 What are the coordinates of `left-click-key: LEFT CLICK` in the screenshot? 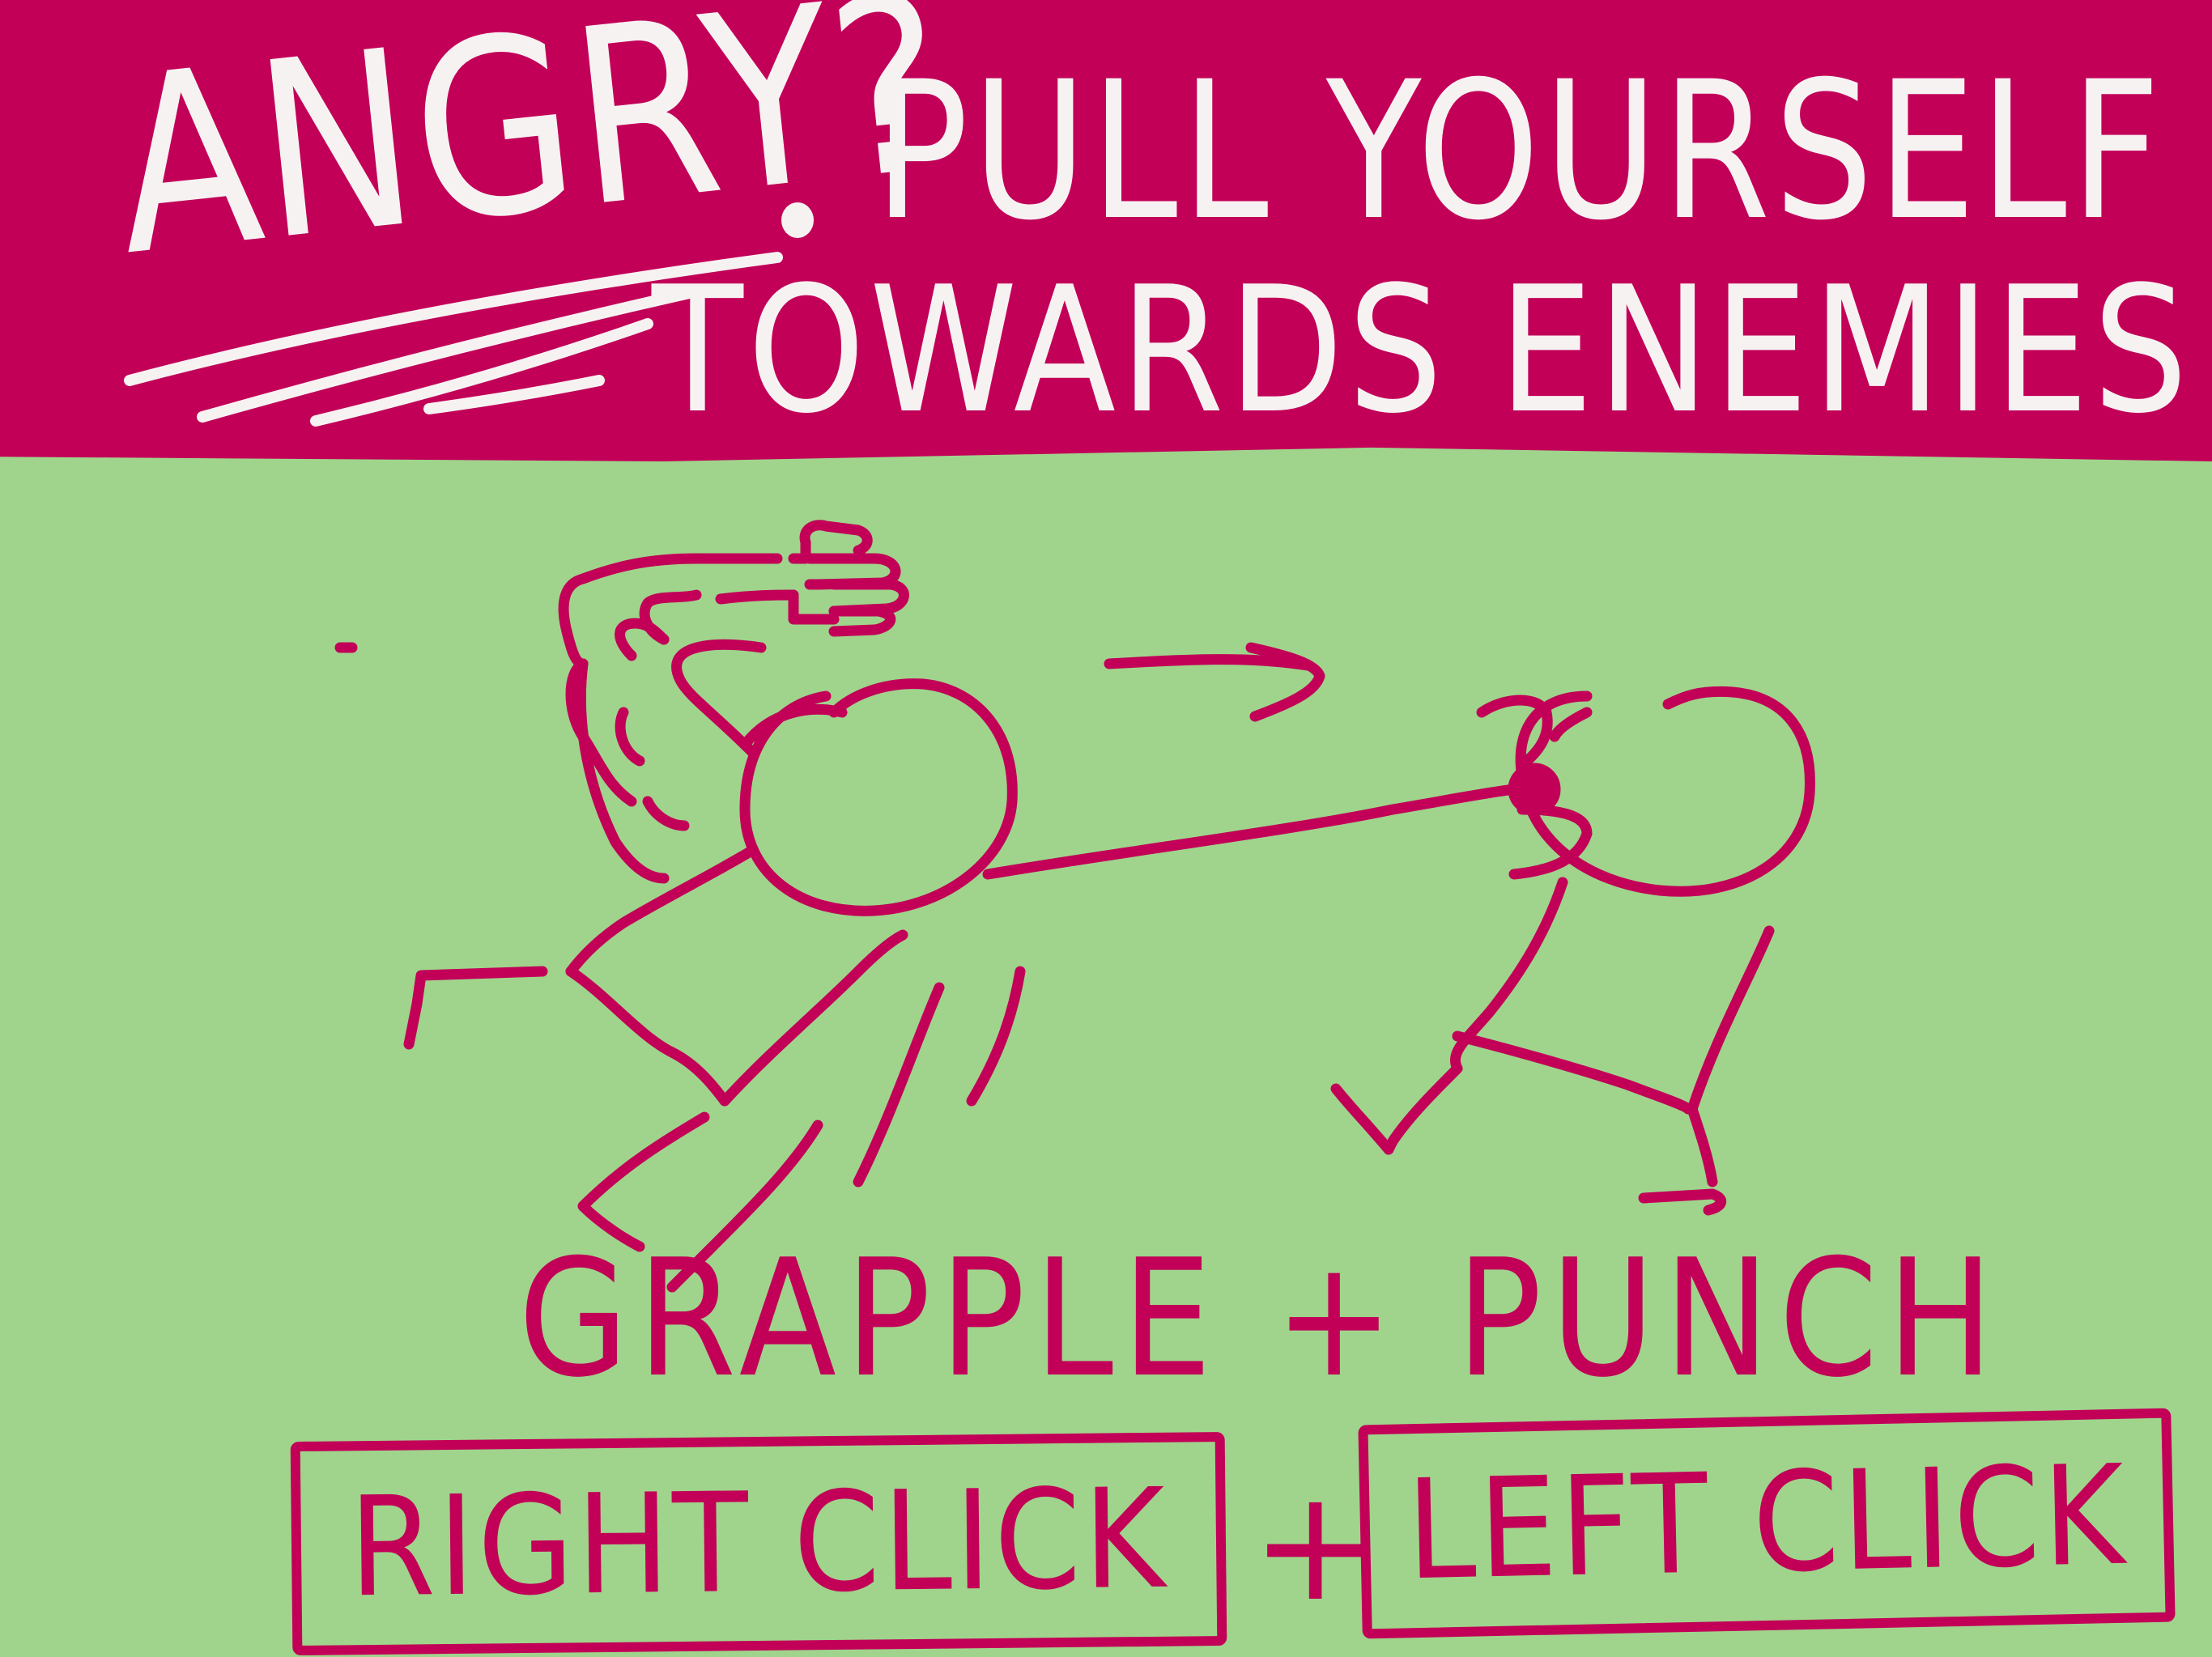 It's located at (1767, 1523).